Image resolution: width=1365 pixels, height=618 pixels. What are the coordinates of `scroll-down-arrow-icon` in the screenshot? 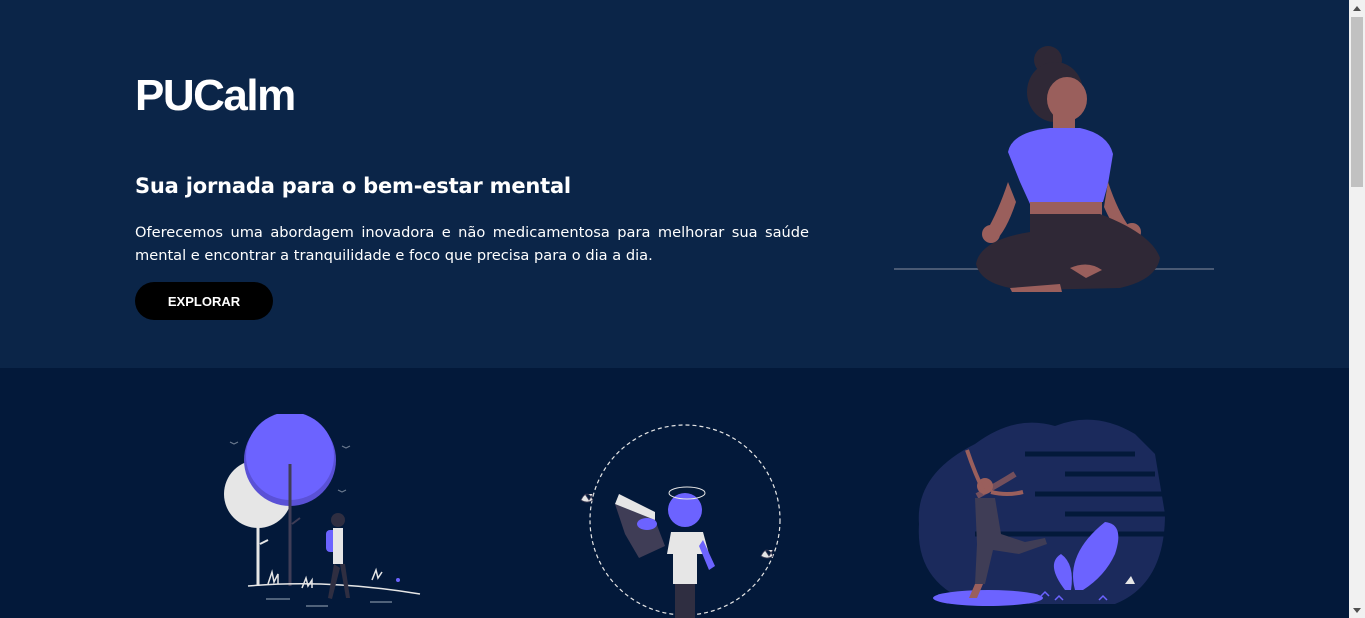 It's located at (1357, 610).